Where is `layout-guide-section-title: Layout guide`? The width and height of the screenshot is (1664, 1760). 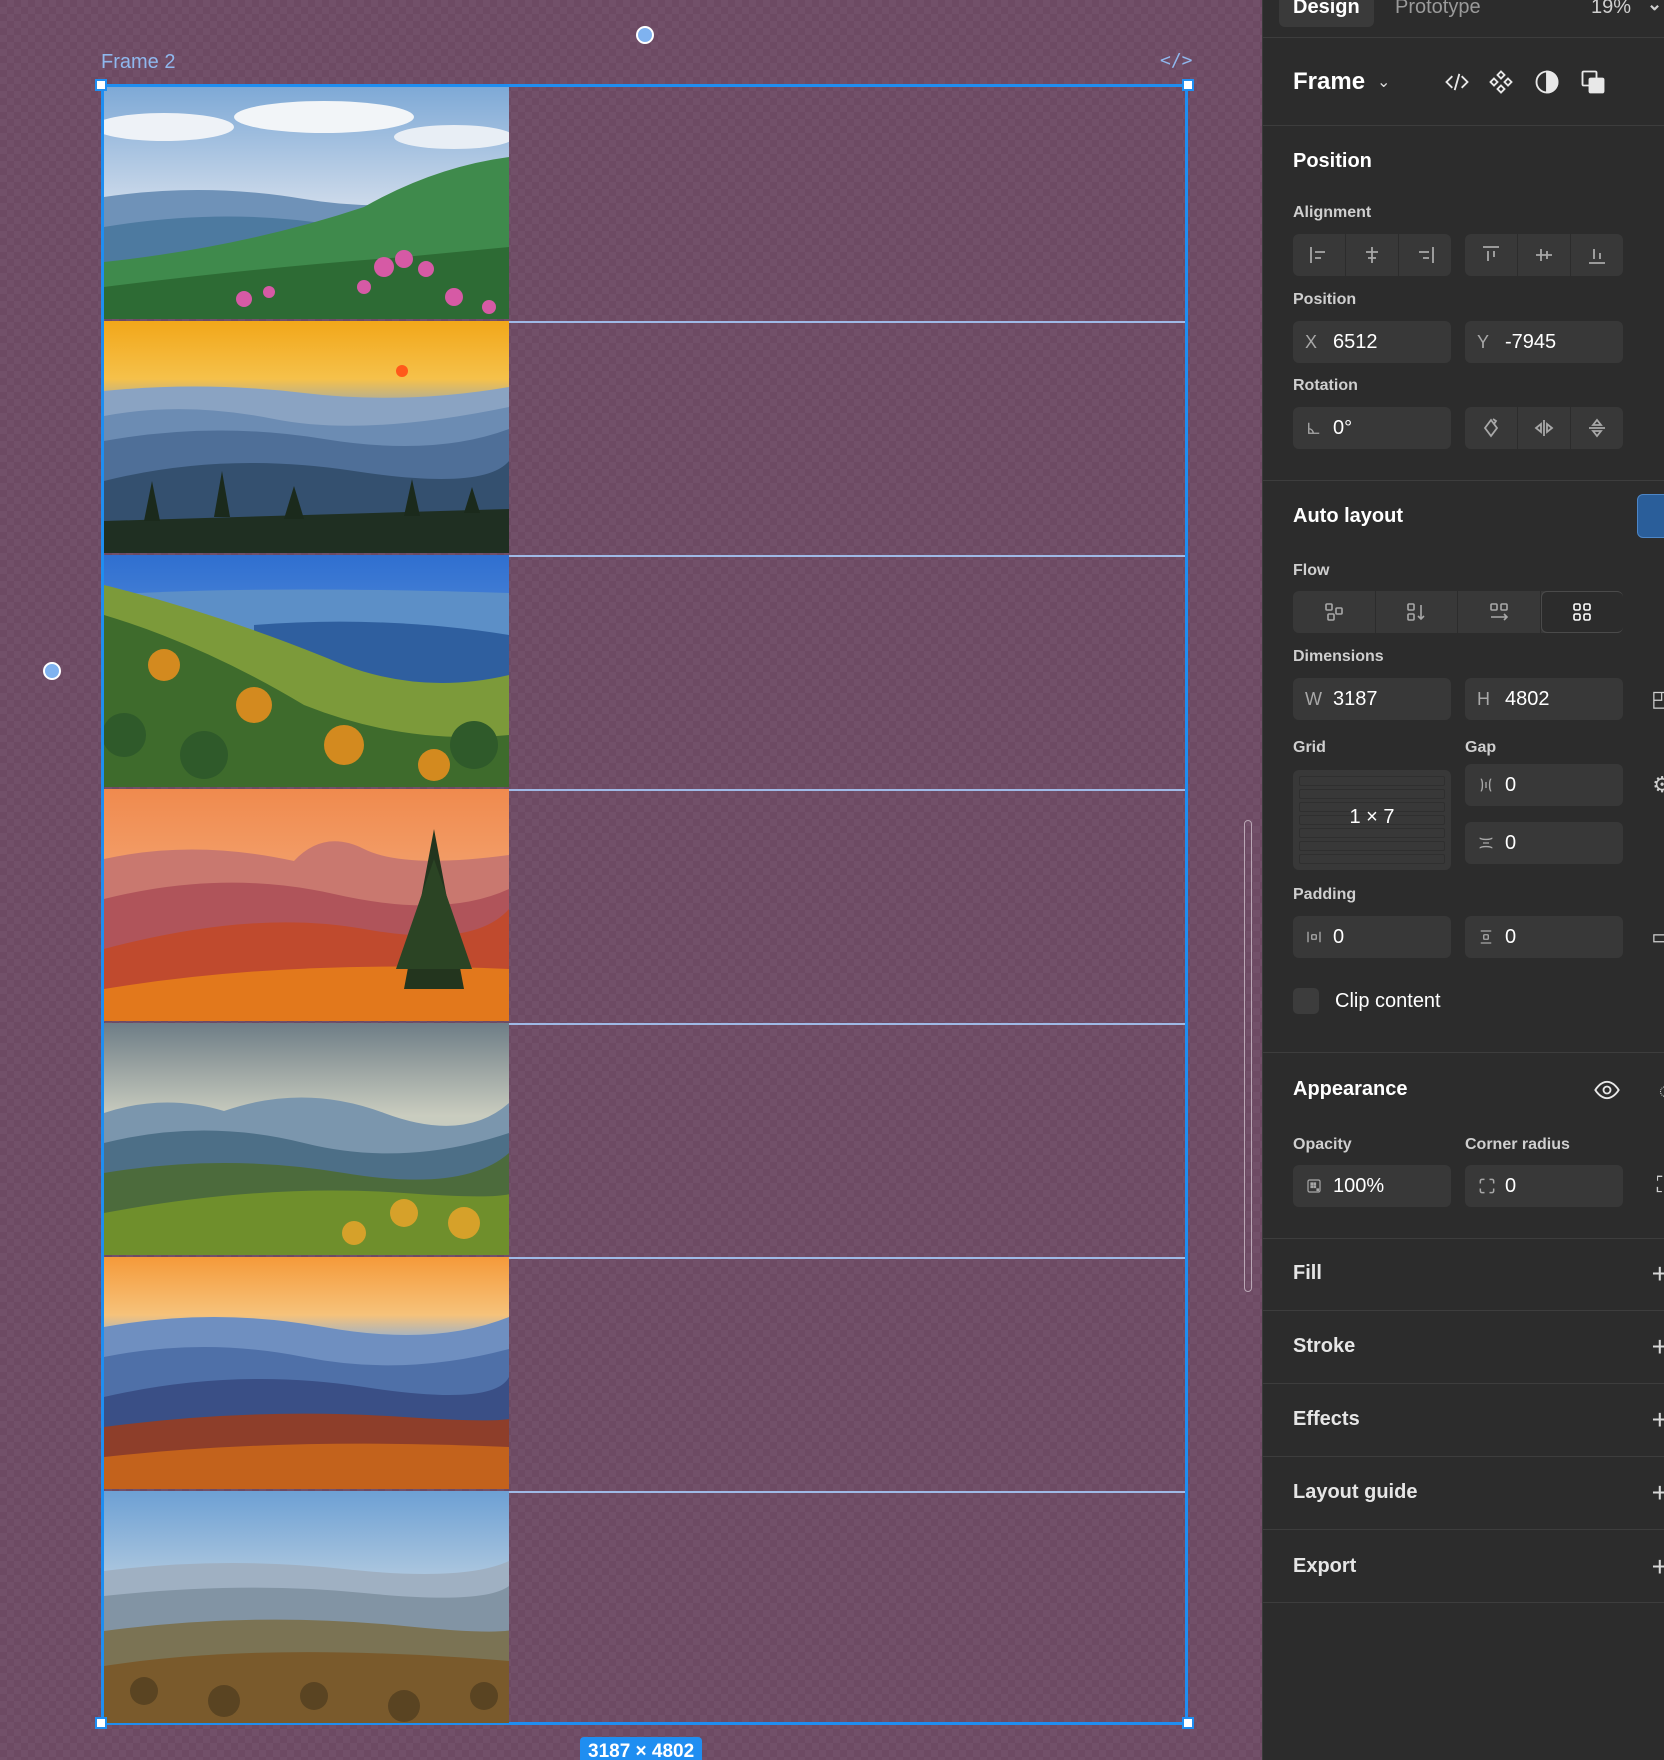
layout-guide-section-title: Layout guide is located at coordinates (1355, 1492).